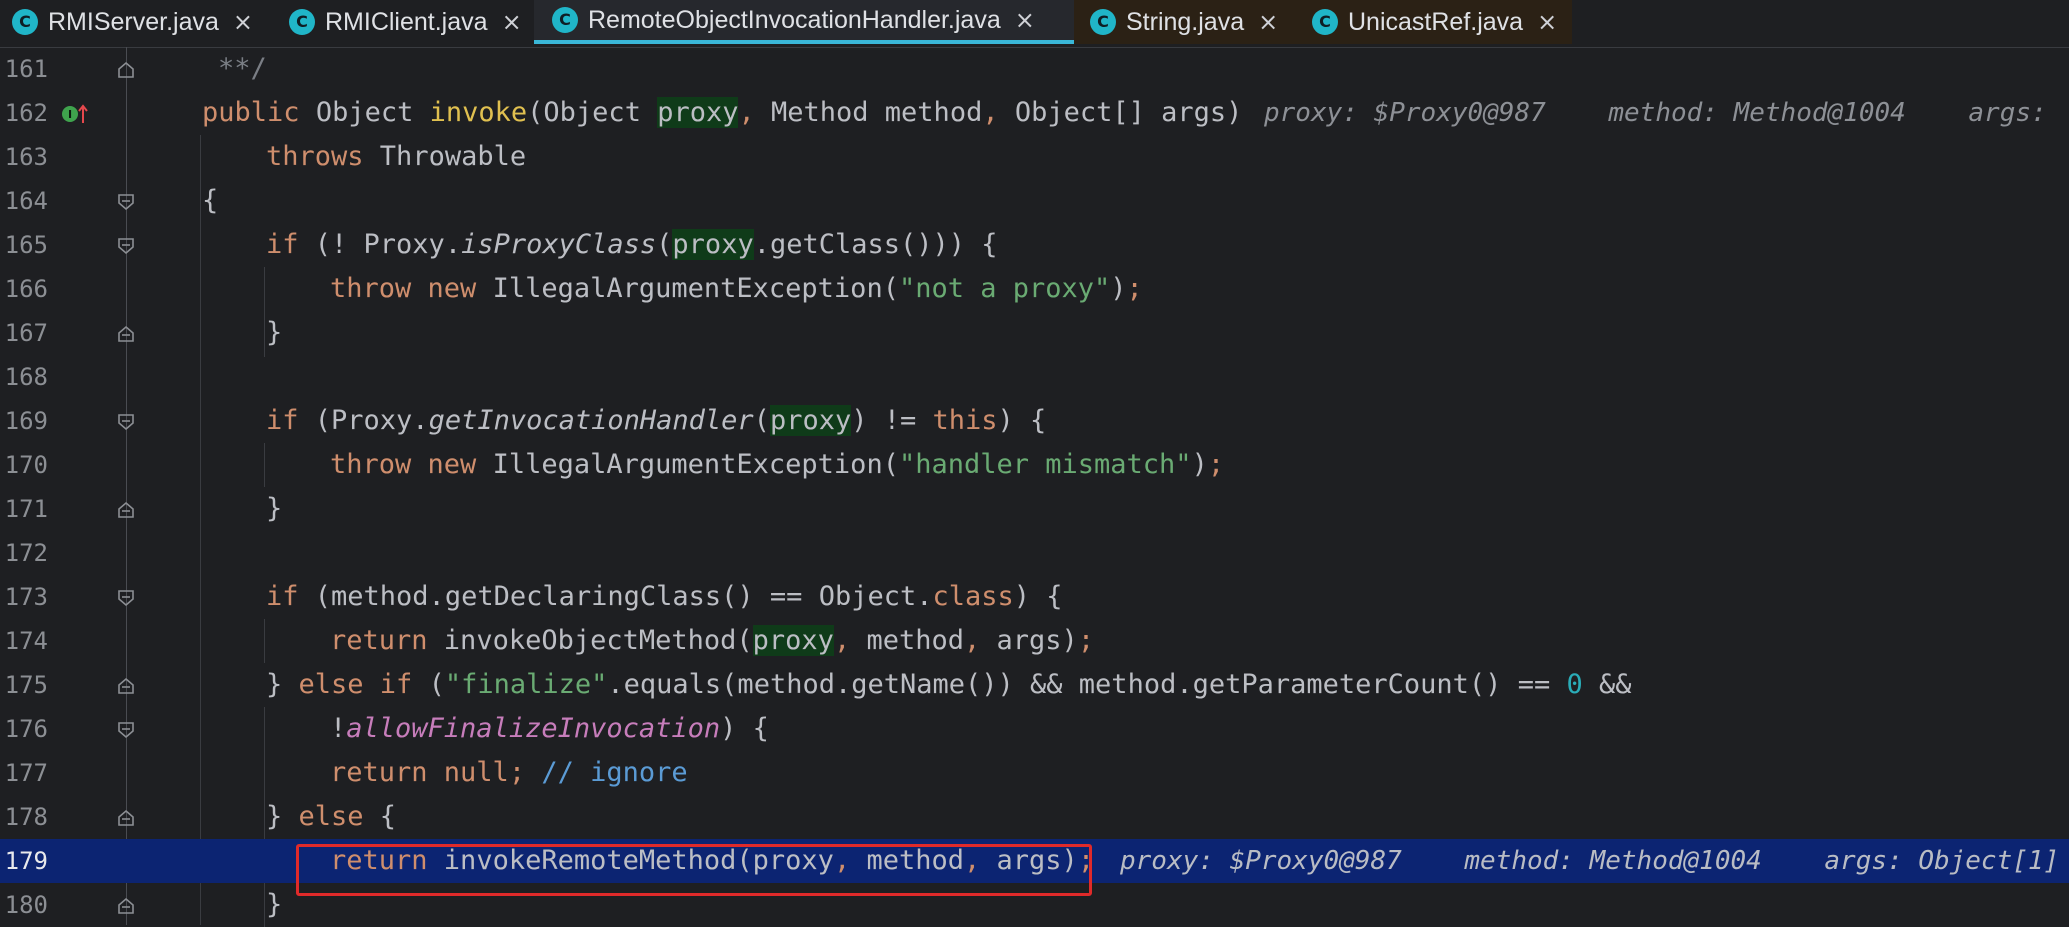 Image resolution: width=2069 pixels, height=927 pixels. I want to click on tab-rmiclient: C RMIClient.java ×, so click(411, 22).